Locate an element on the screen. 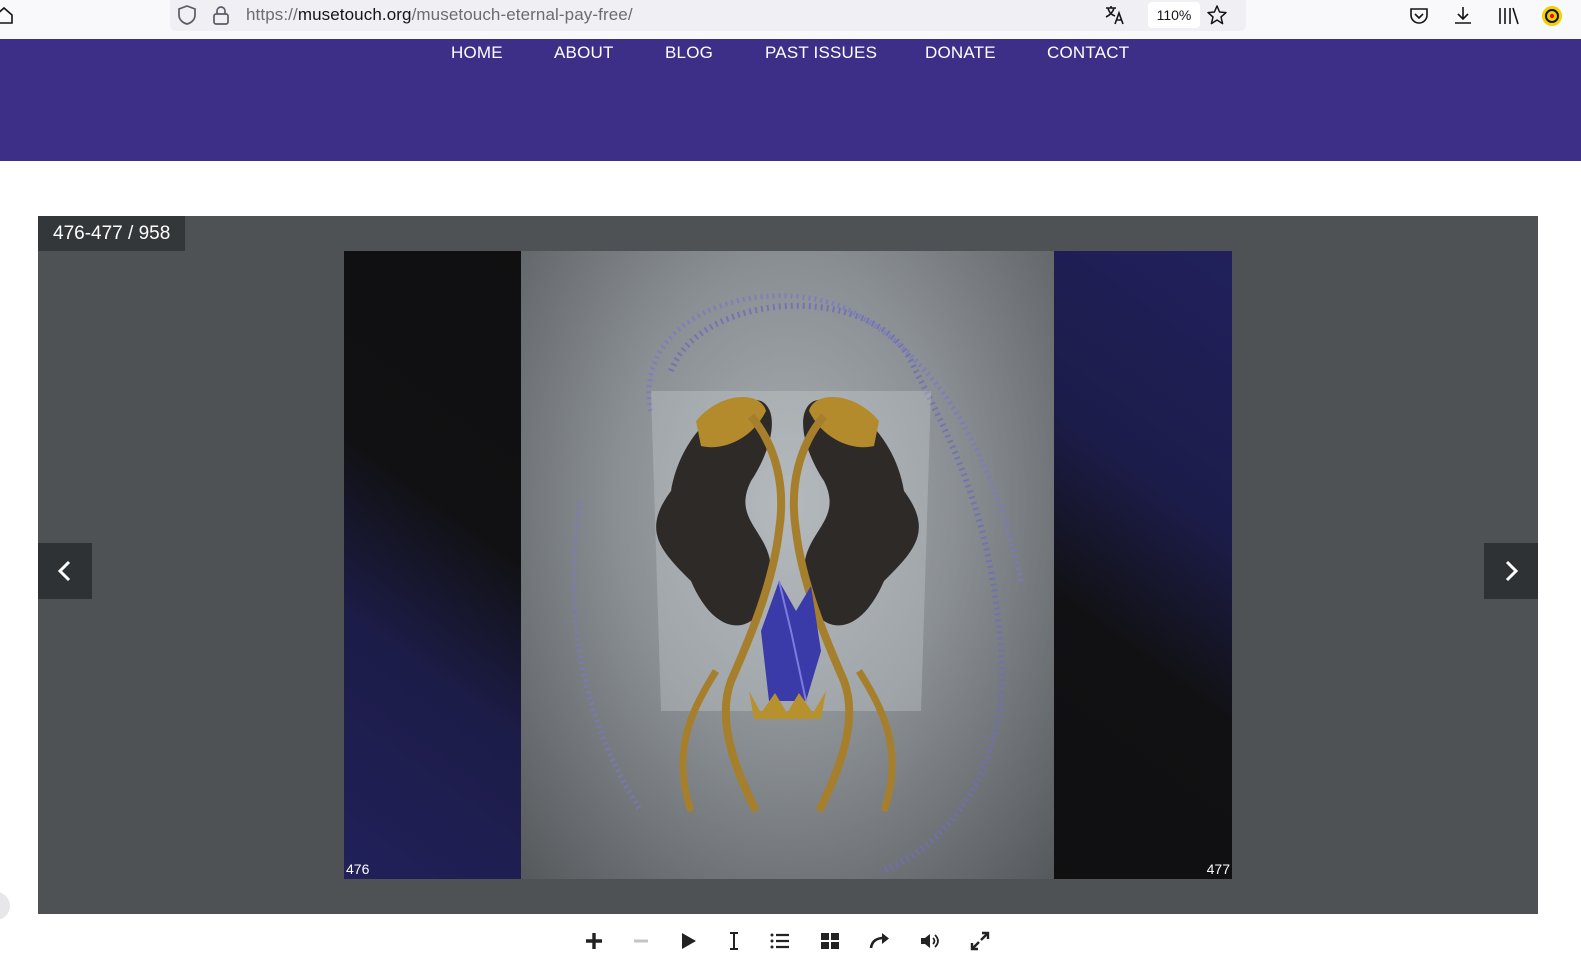  viewer-toolbar is located at coordinates (785, 941).